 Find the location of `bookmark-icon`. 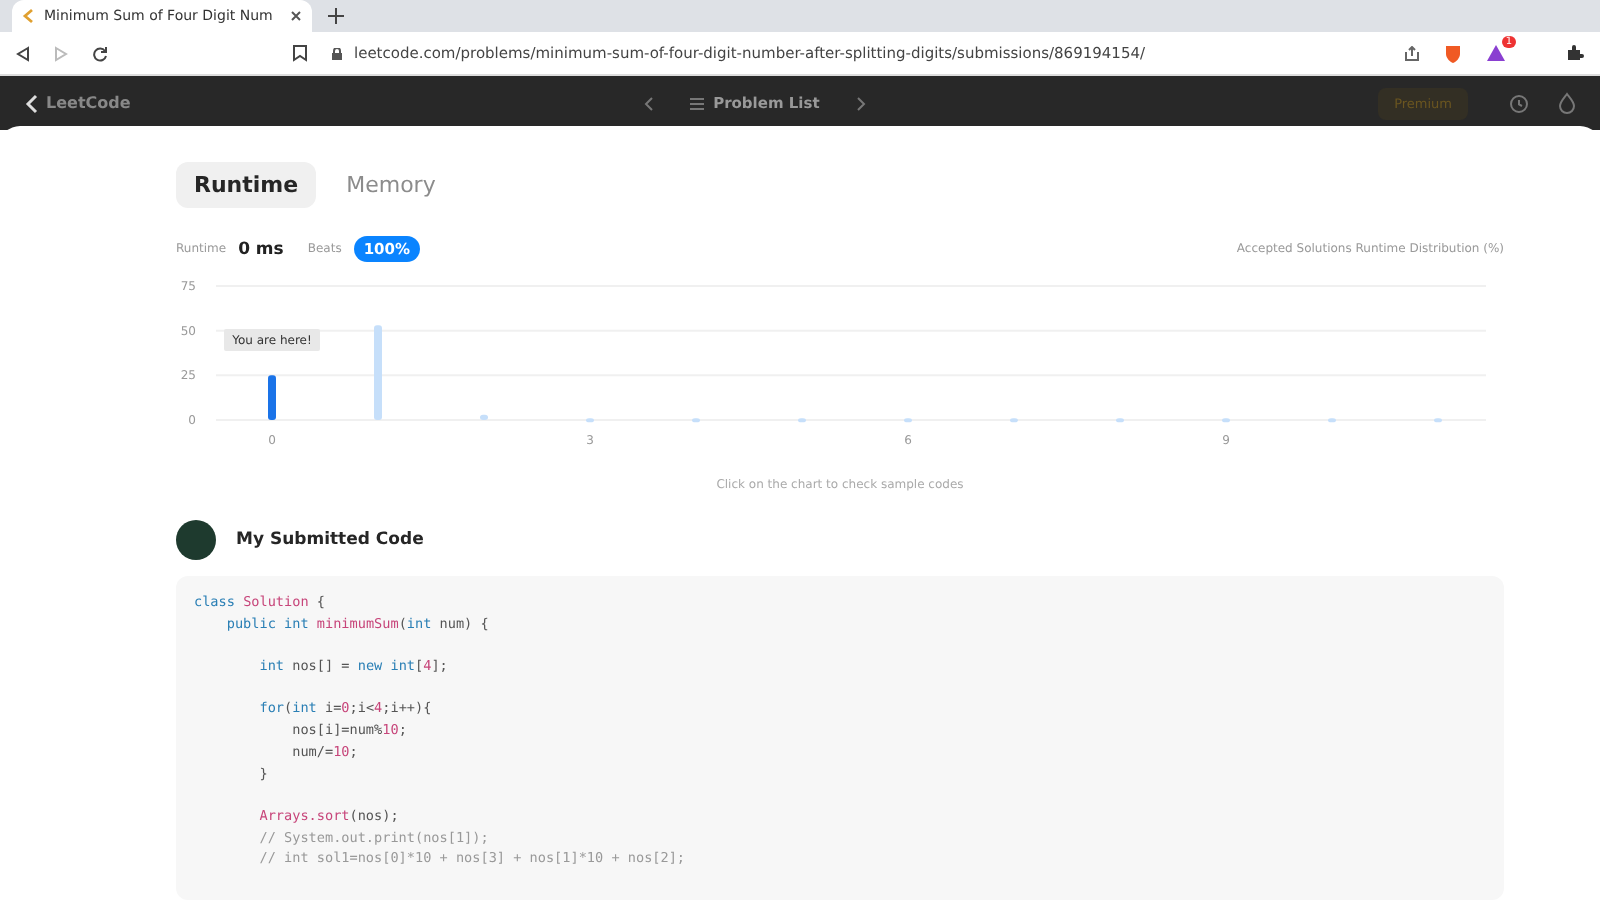

bookmark-icon is located at coordinates (300, 53).